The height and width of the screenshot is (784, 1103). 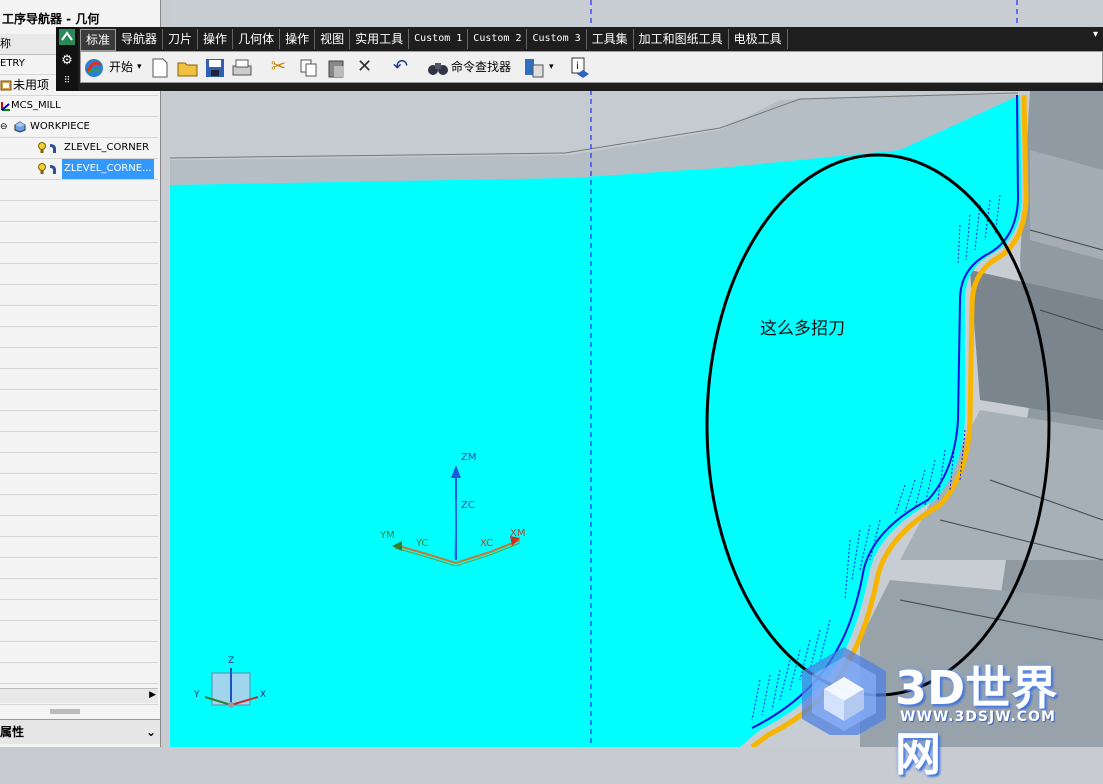 I want to click on zm-axis-label: ZM, so click(x=469, y=457).